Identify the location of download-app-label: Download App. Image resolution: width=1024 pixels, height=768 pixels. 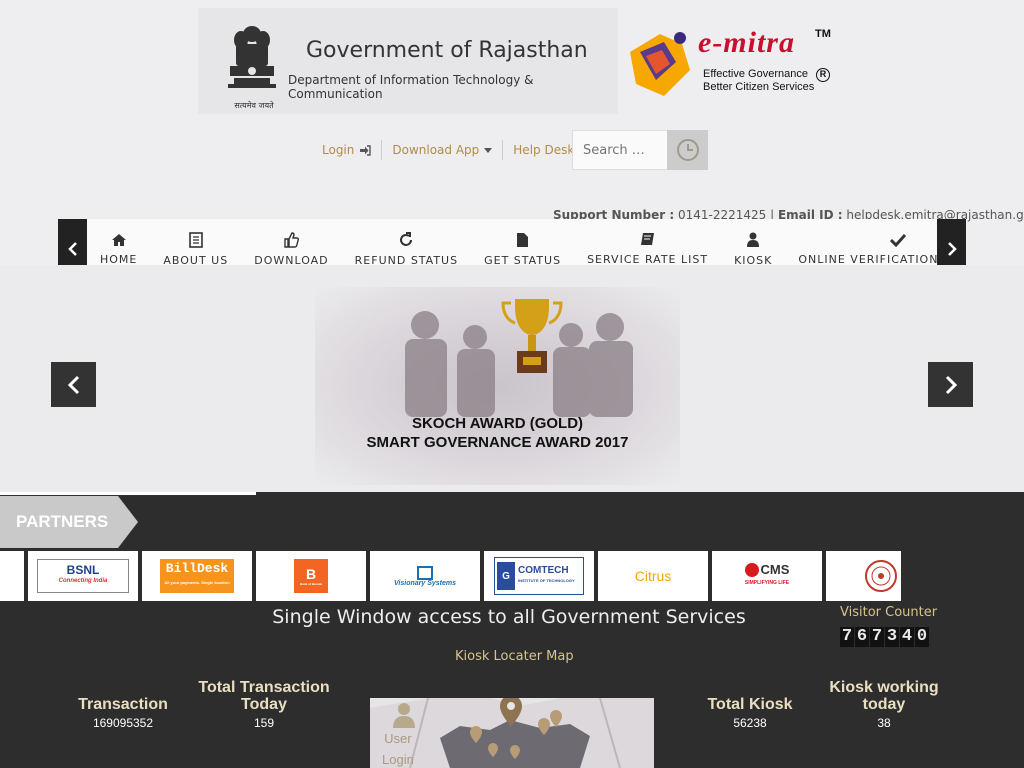
(436, 150).